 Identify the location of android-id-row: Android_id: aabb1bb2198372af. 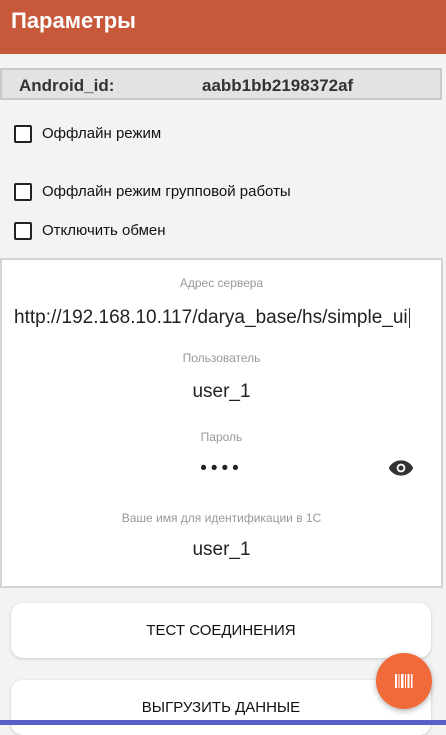
(221, 84).